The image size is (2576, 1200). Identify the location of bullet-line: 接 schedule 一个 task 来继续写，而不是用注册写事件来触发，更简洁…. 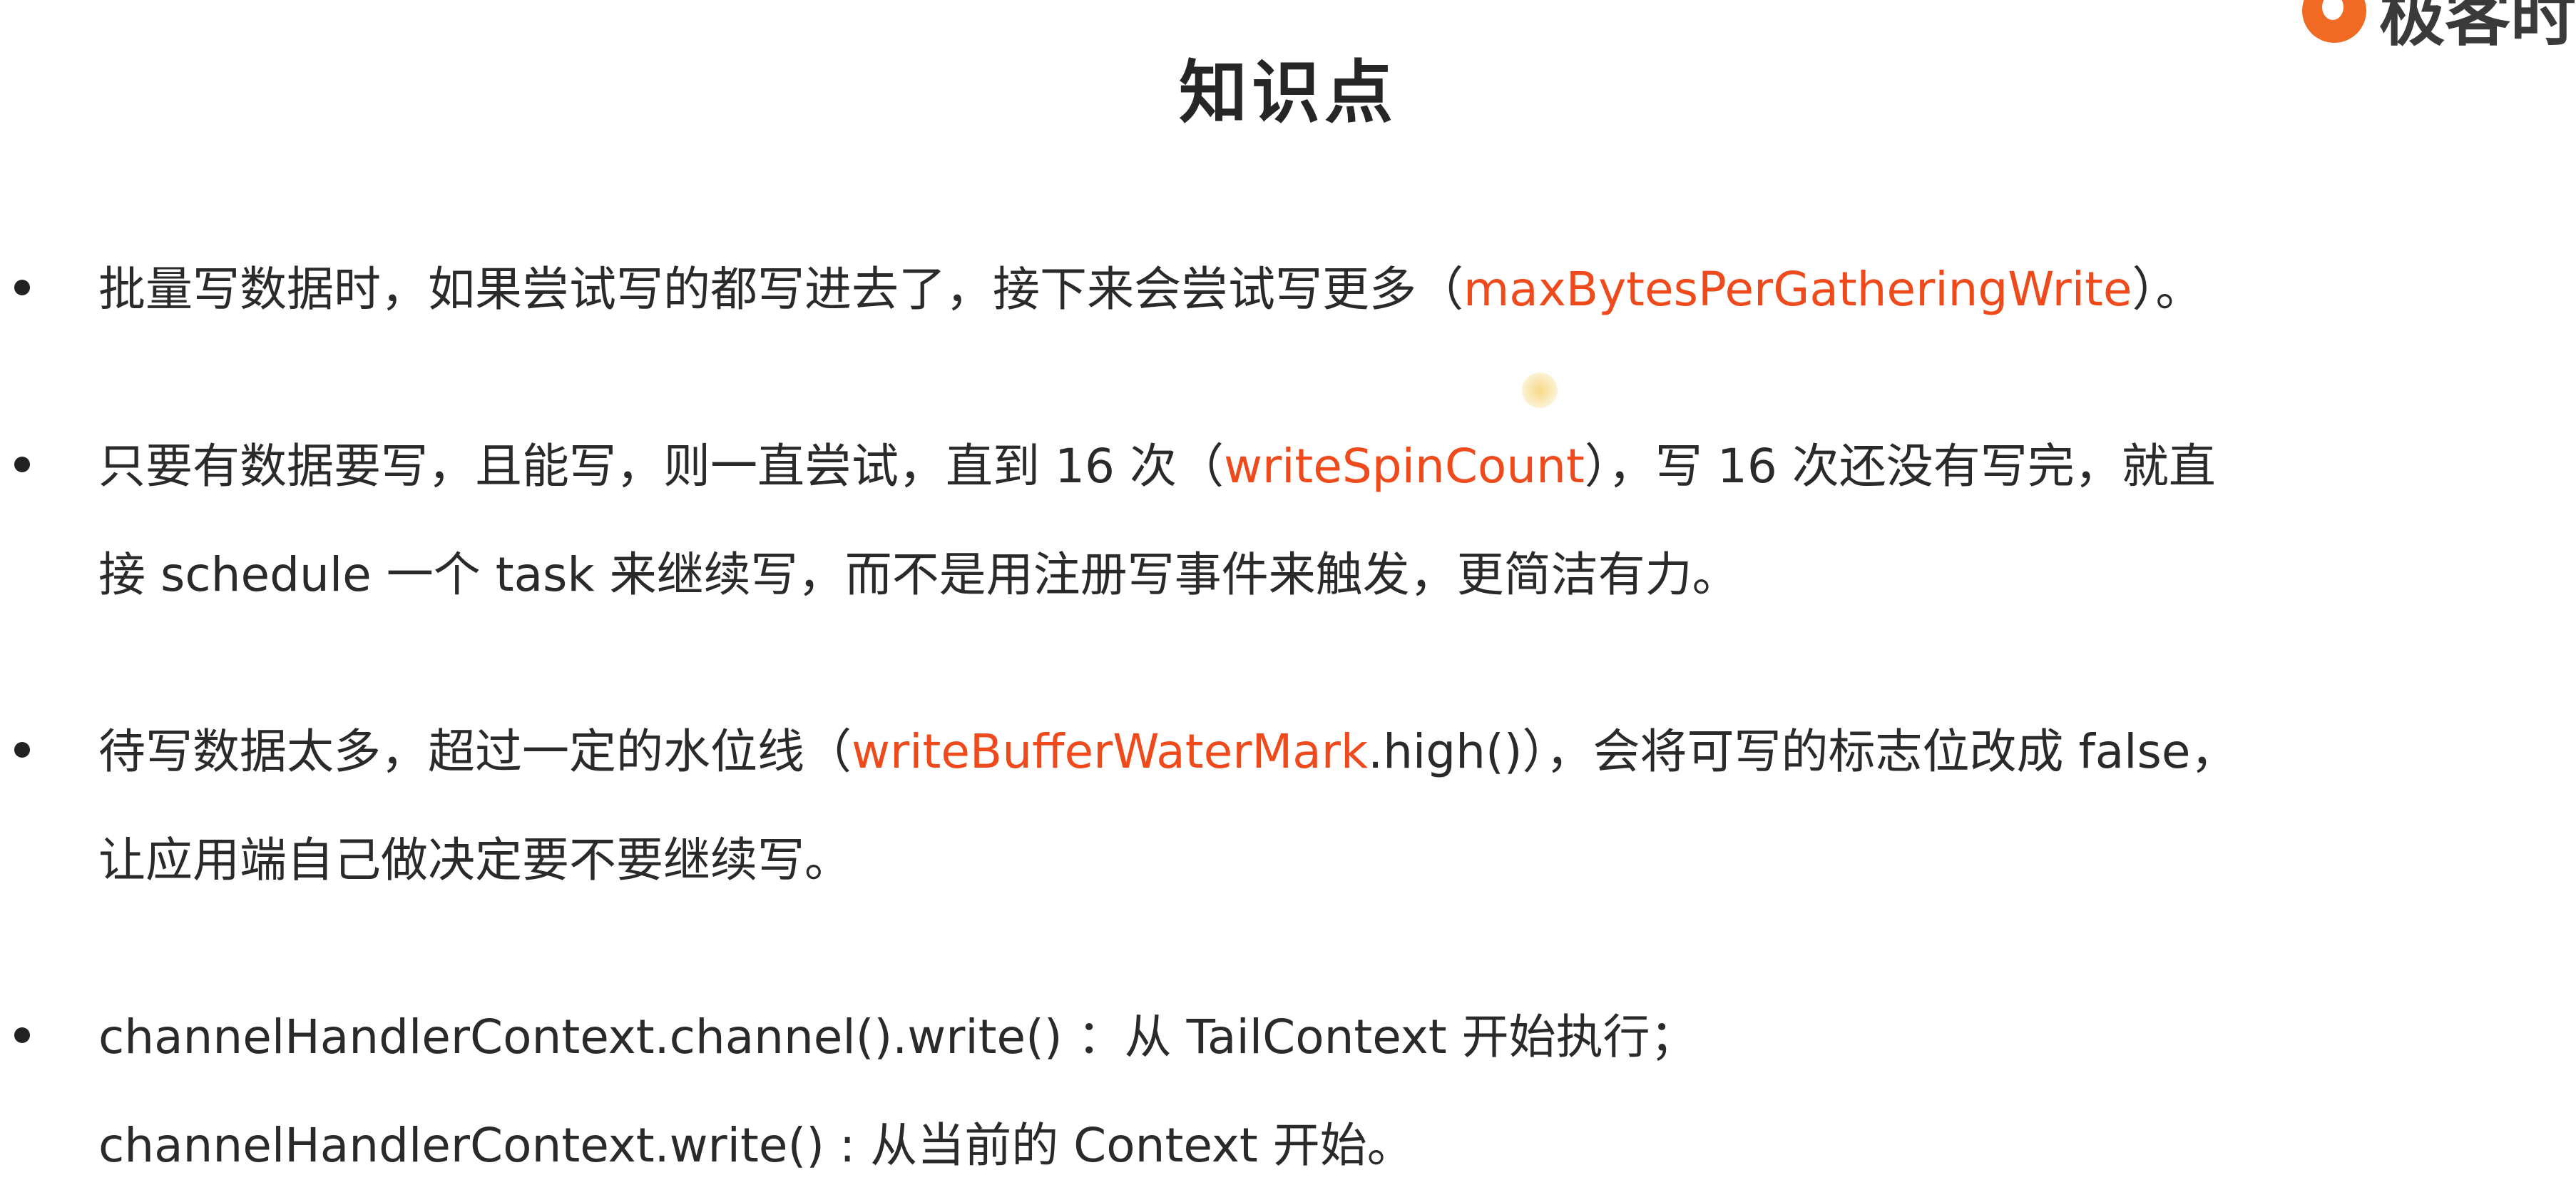
(1326, 575).